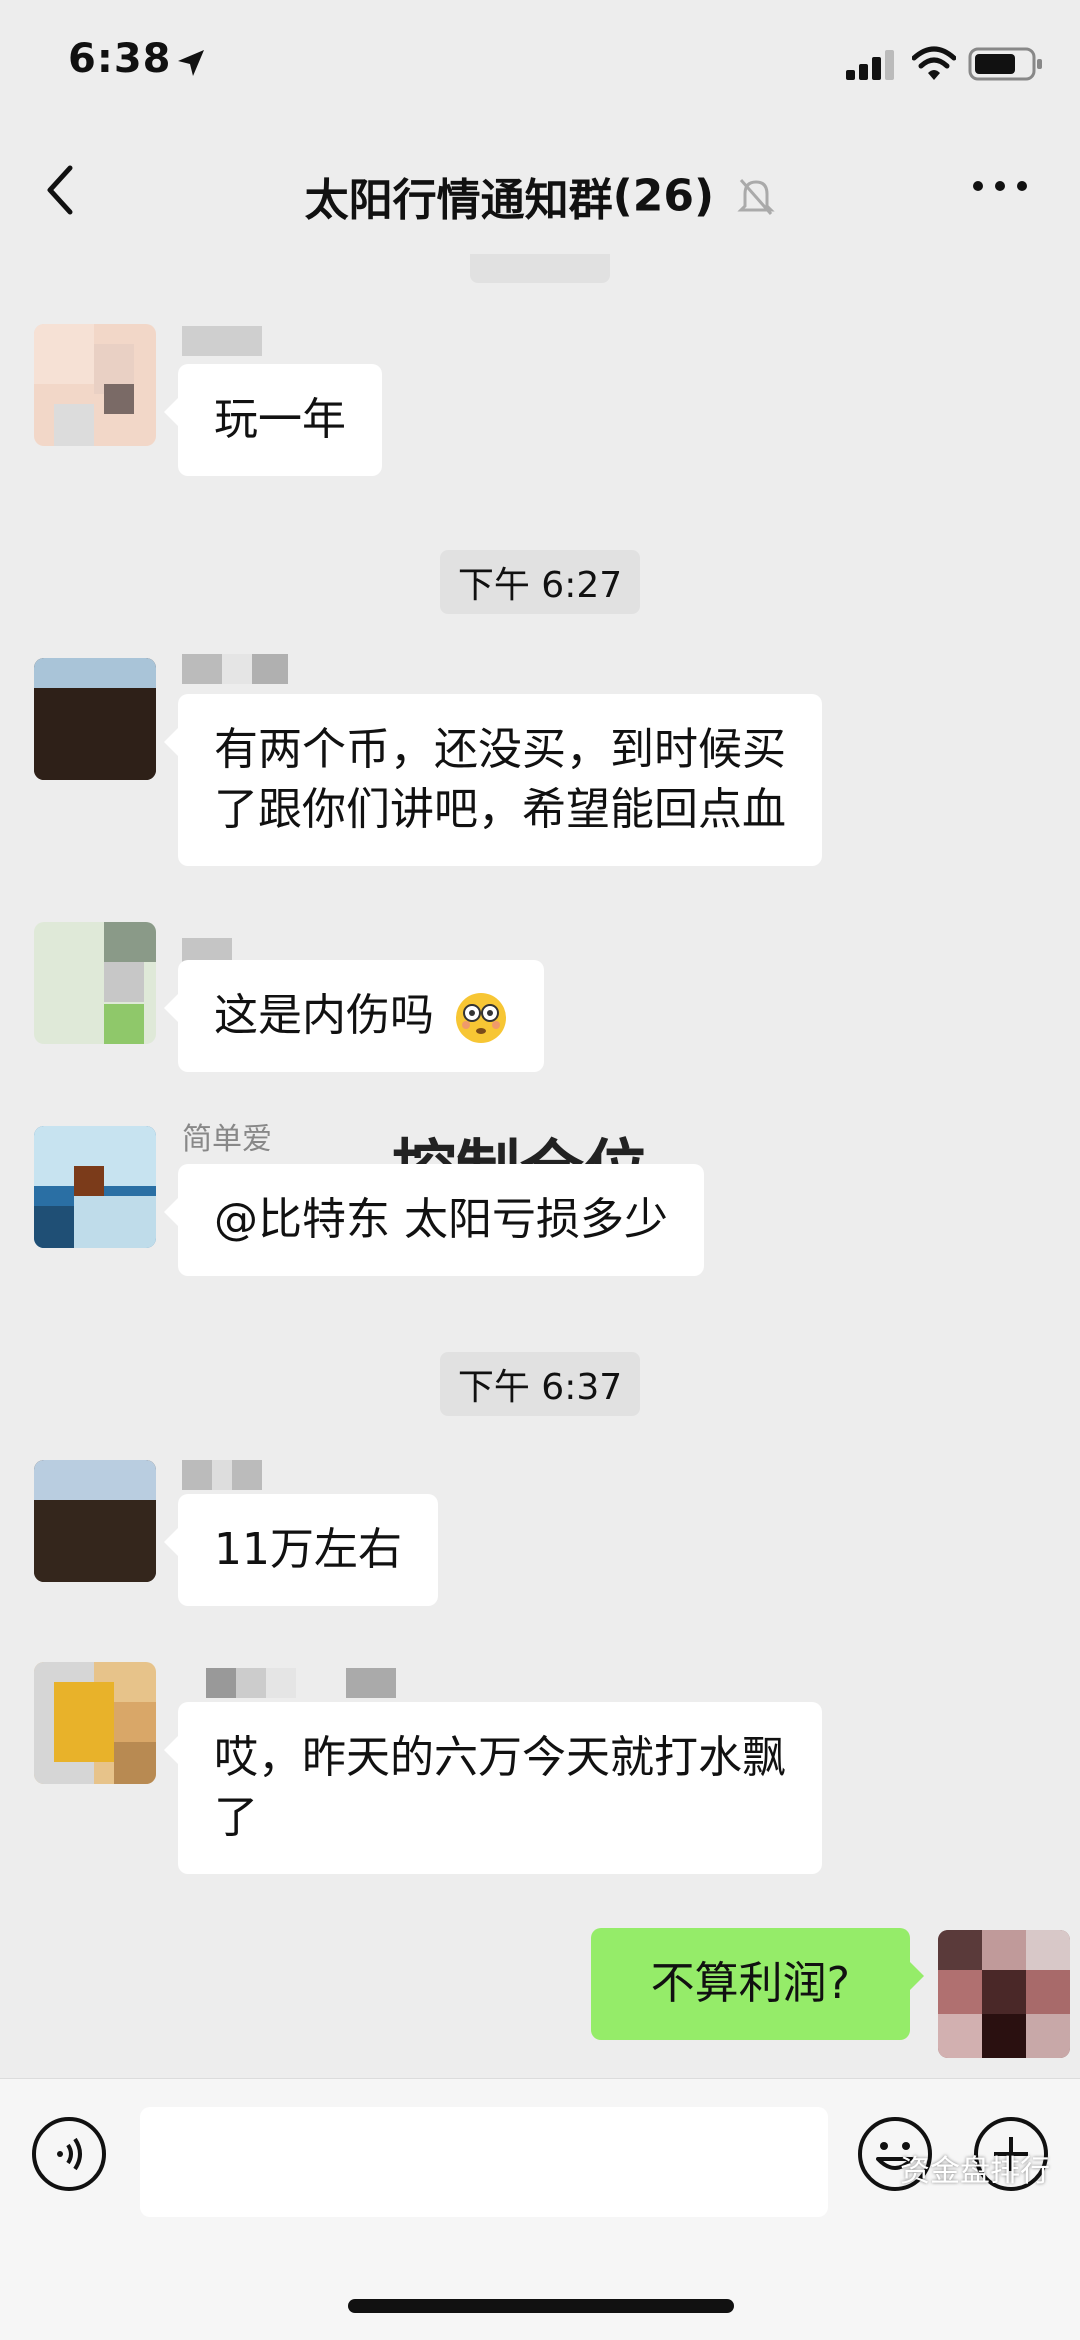 The image size is (1080, 2340). I want to click on message-text: @比特东 太阳亏损多少, so click(441, 1219).